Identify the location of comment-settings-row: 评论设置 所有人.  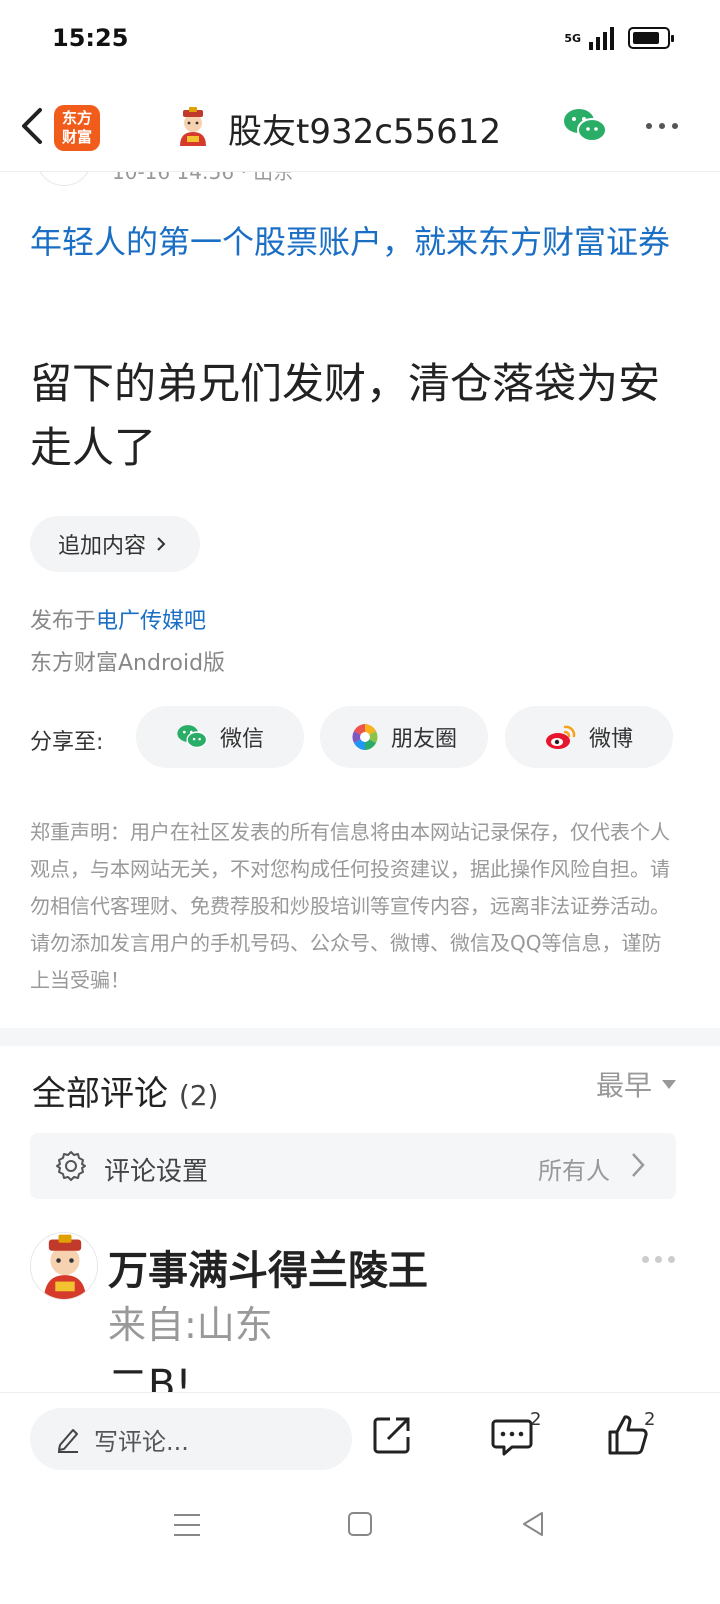
(353, 1166).